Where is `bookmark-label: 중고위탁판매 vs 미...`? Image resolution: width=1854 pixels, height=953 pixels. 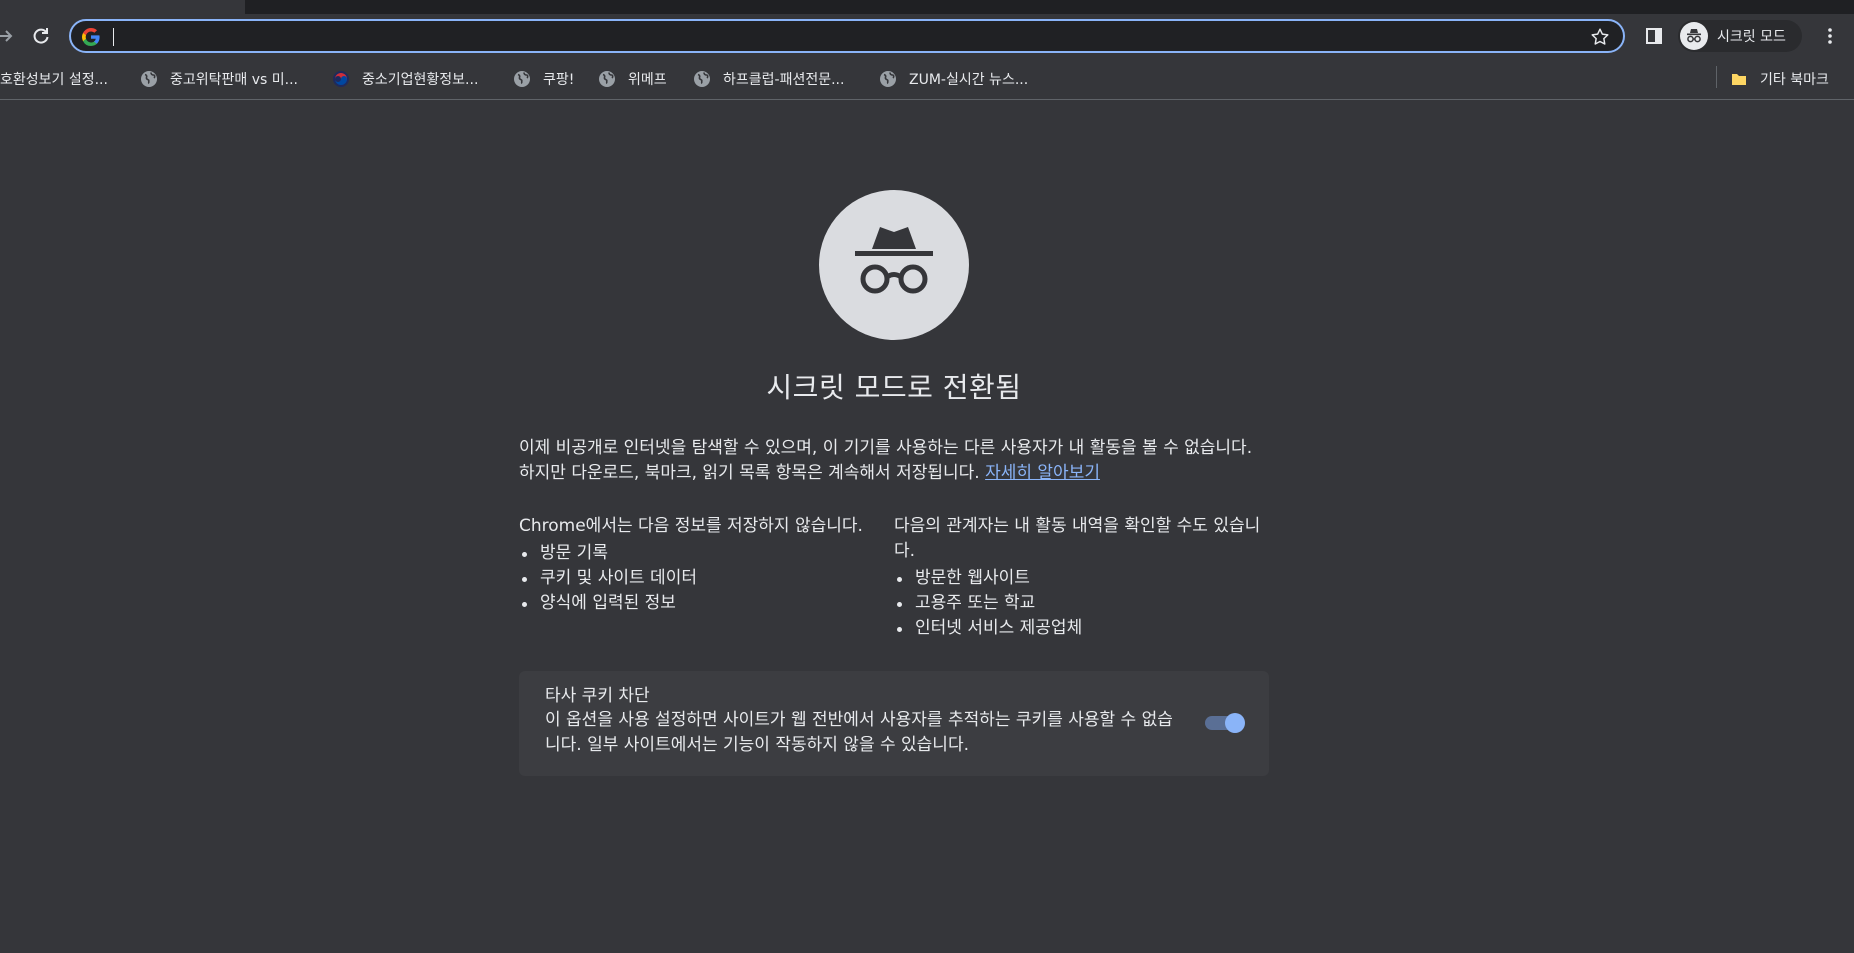
bookmark-label: 중고위탁판매 vs 미... is located at coordinates (234, 80).